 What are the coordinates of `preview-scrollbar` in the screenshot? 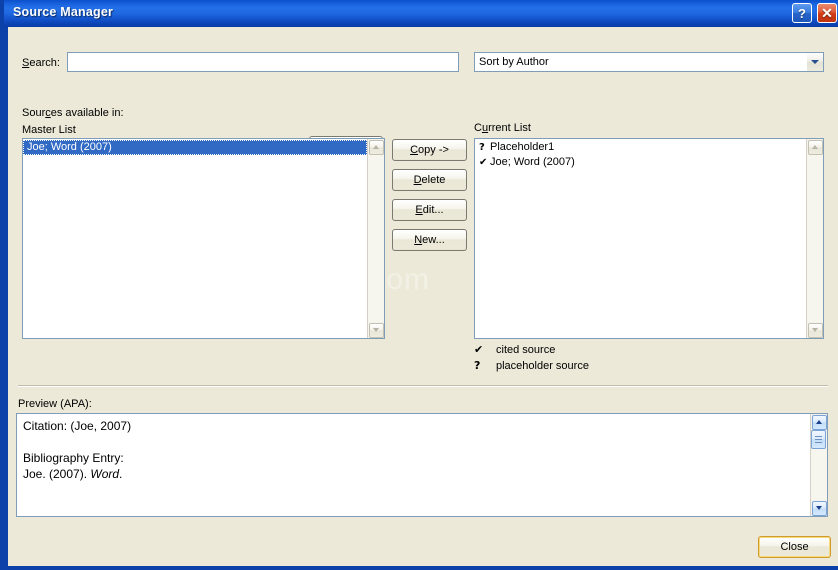 It's located at (818, 465).